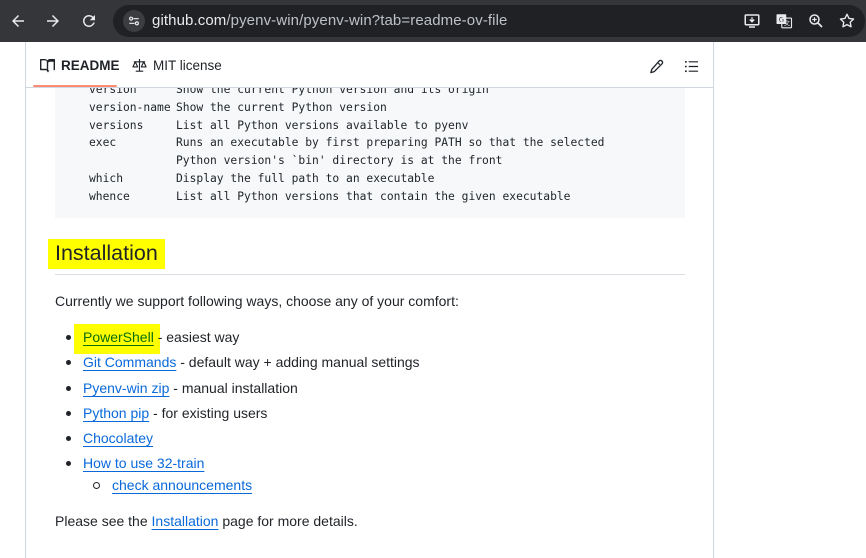 The width and height of the screenshot is (866, 558). I want to click on svg-text: 文, so click(787, 24).